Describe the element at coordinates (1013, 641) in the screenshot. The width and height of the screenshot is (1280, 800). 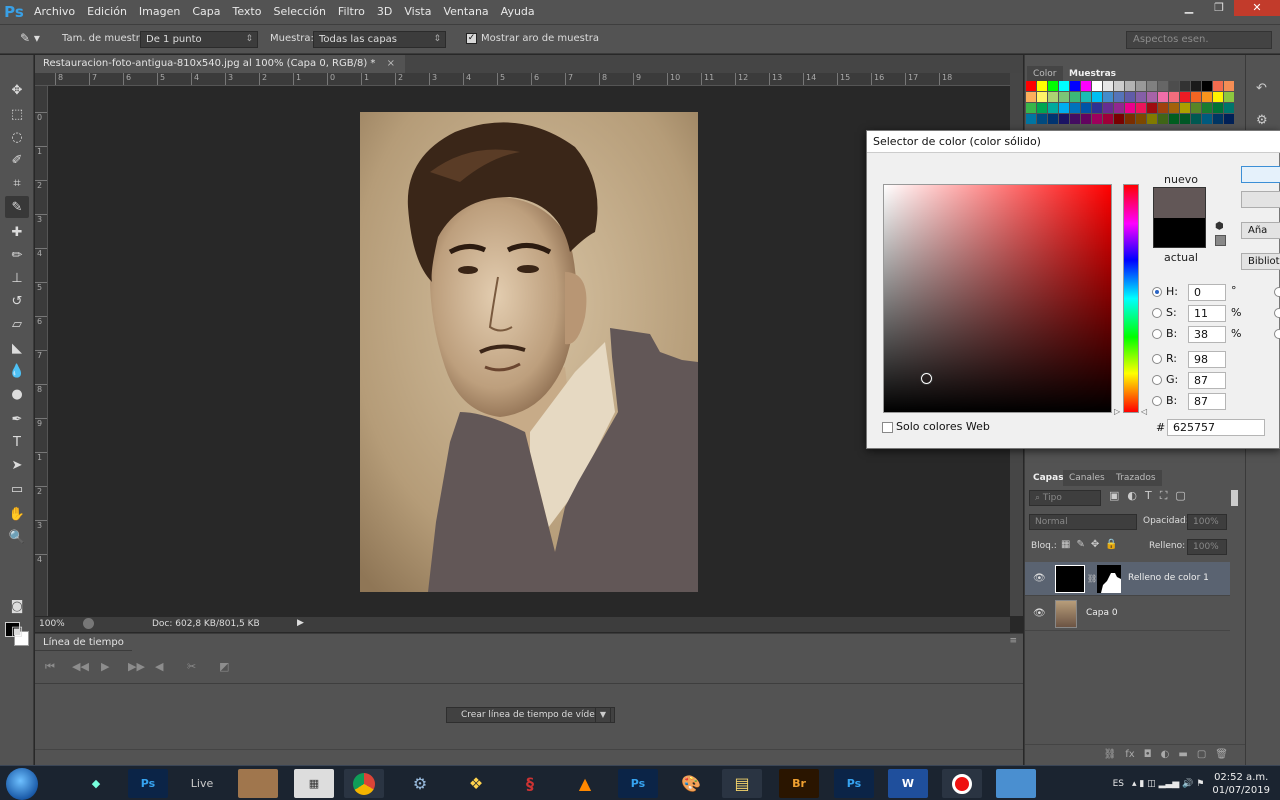
I see `timeline-menu-icon: ≡` at that location.